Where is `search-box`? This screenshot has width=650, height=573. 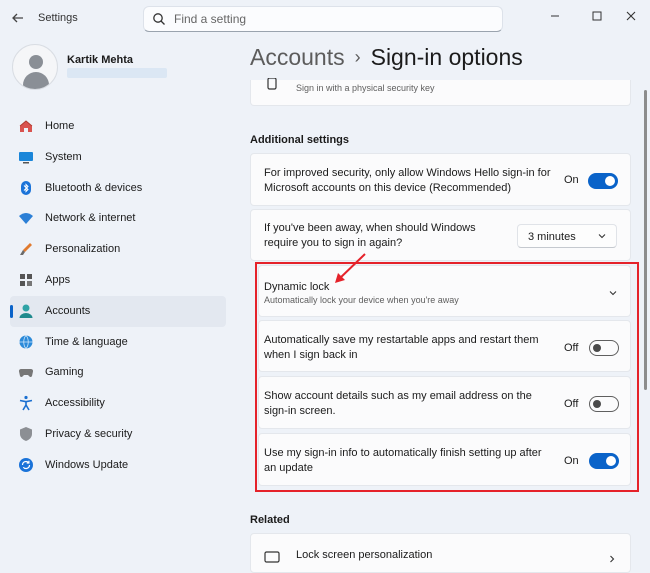 search-box is located at coordinates (323, 19).